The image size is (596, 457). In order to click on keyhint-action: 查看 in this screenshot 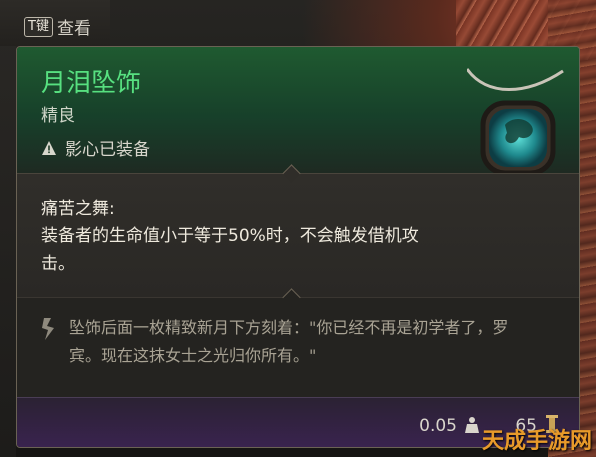, I will do `click(73, 29)`.